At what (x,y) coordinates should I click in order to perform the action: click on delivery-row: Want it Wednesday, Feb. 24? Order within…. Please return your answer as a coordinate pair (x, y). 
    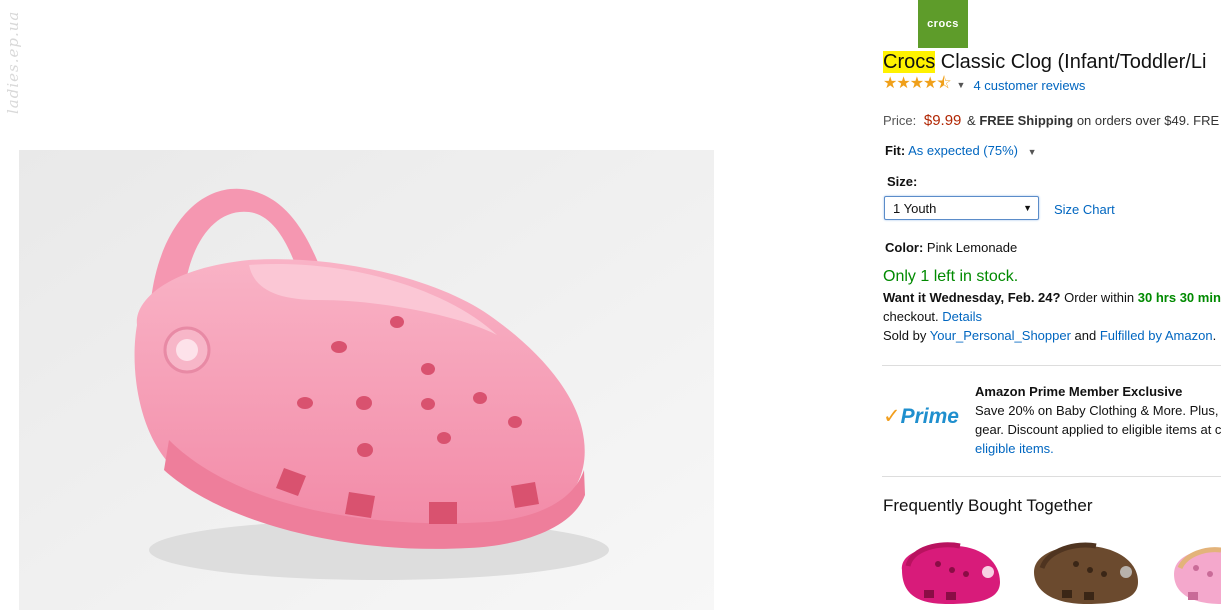
    Looking at the image, I should click on (1052, 297).